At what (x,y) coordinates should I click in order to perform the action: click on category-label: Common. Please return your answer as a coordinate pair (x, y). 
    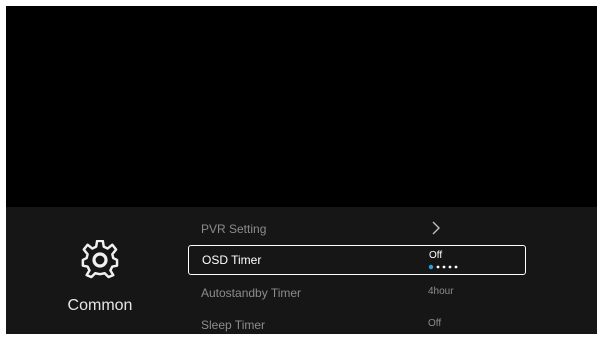
    Looking at the image, I should click on (100, 305).